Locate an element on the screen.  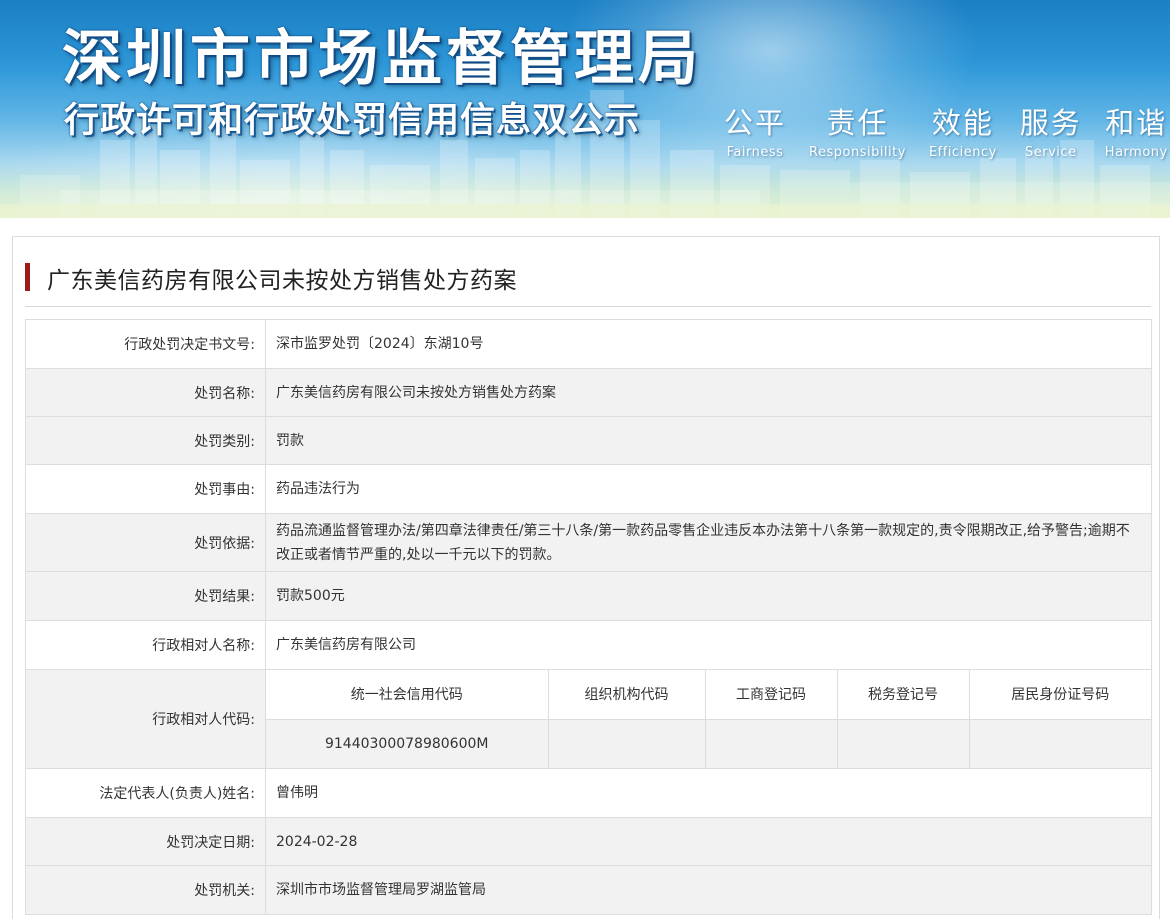
row-label: 行政处罚决定书文号: is located at coordinates (145, 344).